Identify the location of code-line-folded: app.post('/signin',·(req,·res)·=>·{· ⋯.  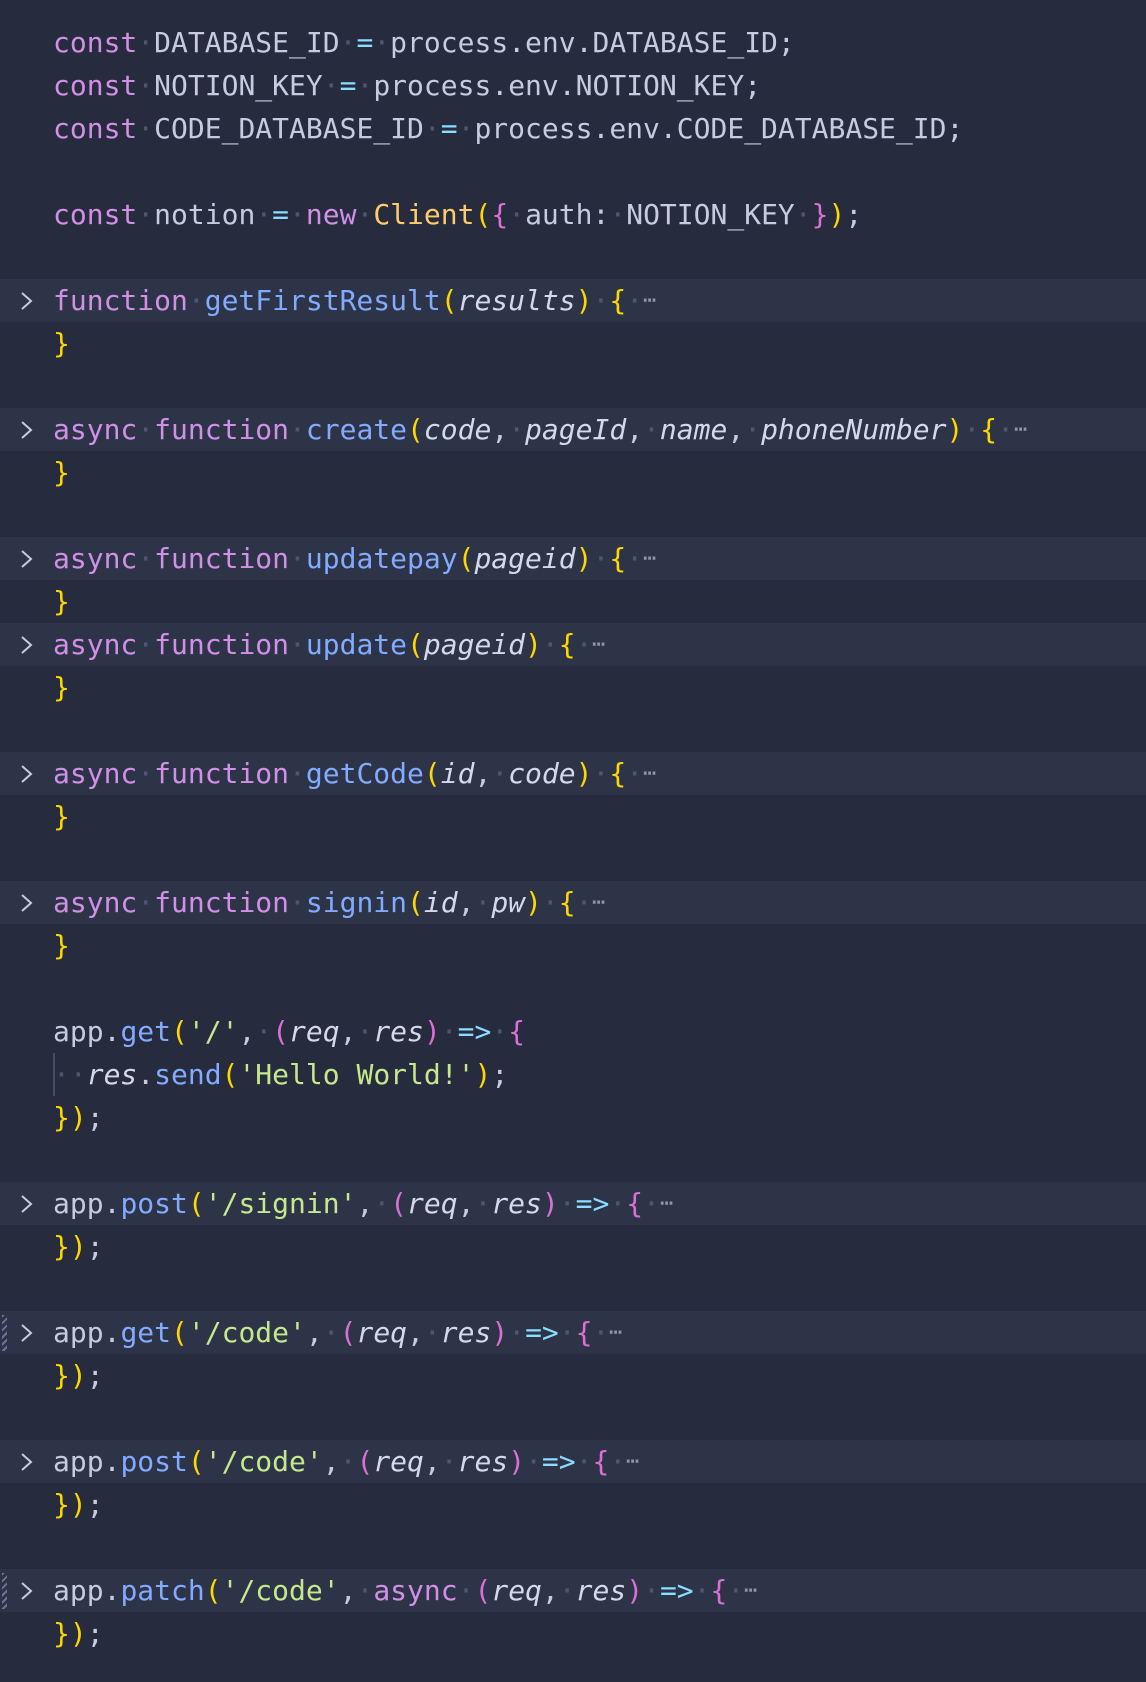
(573, 1203).